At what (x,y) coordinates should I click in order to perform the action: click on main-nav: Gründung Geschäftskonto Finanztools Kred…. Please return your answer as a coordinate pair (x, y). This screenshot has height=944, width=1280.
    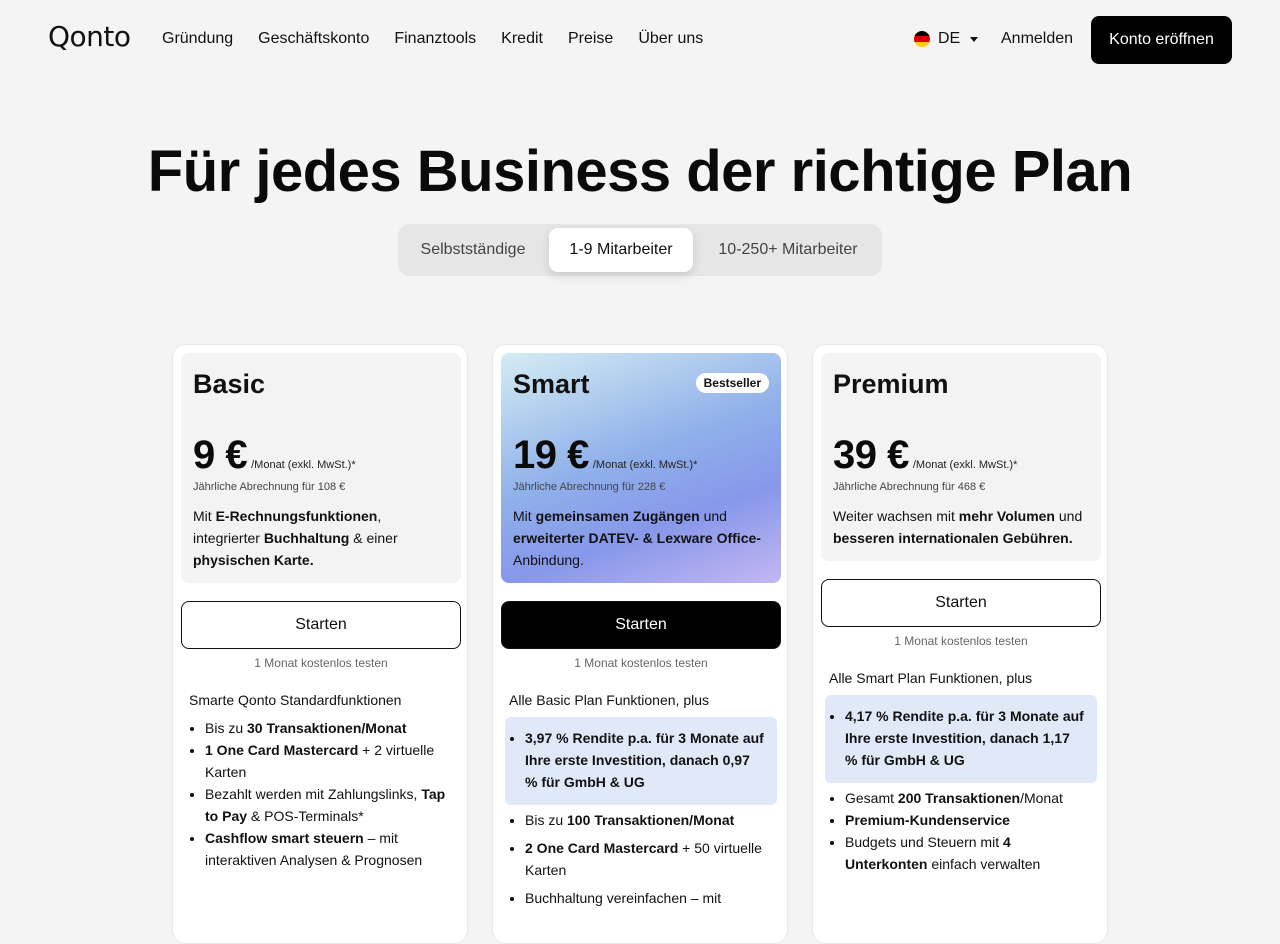
    Looking at the image, I should click on (432, 39).